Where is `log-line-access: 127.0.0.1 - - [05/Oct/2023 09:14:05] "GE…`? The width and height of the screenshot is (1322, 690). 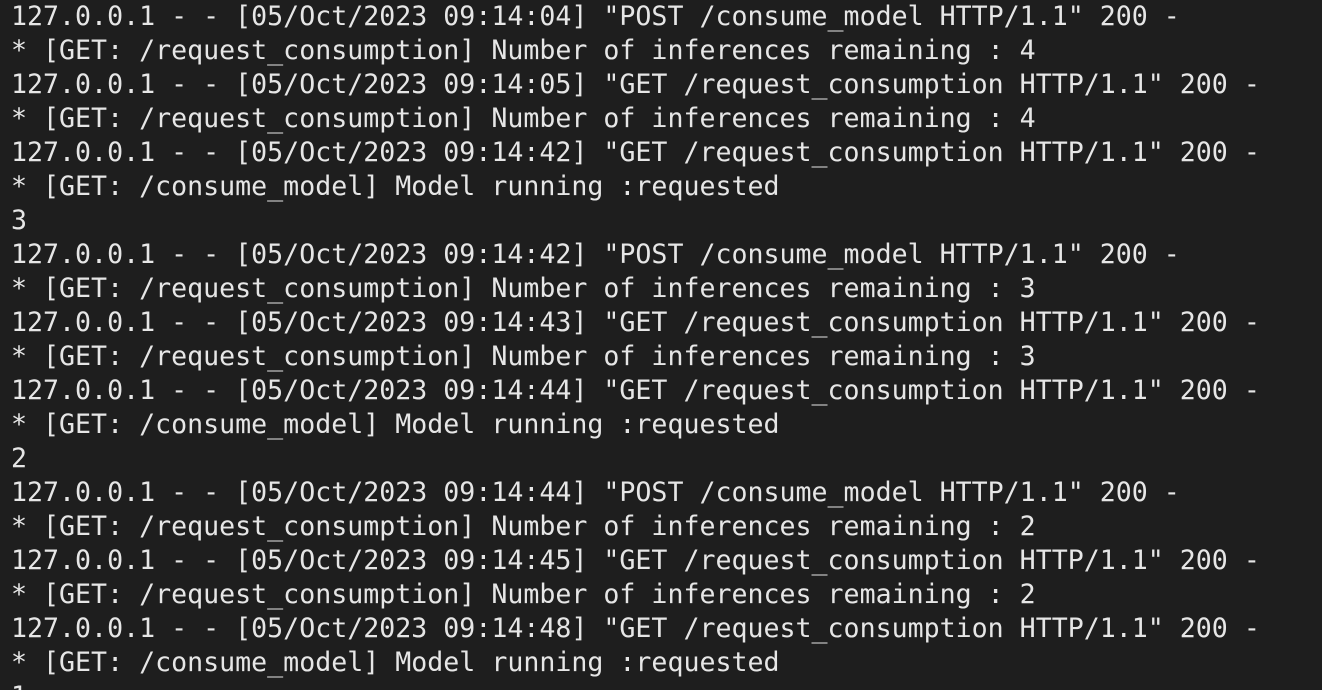
log-line-access: 127.0.0.1 - - [05/Oct/2023 09:14:05] "GE… is located at coordinates (635, 84).